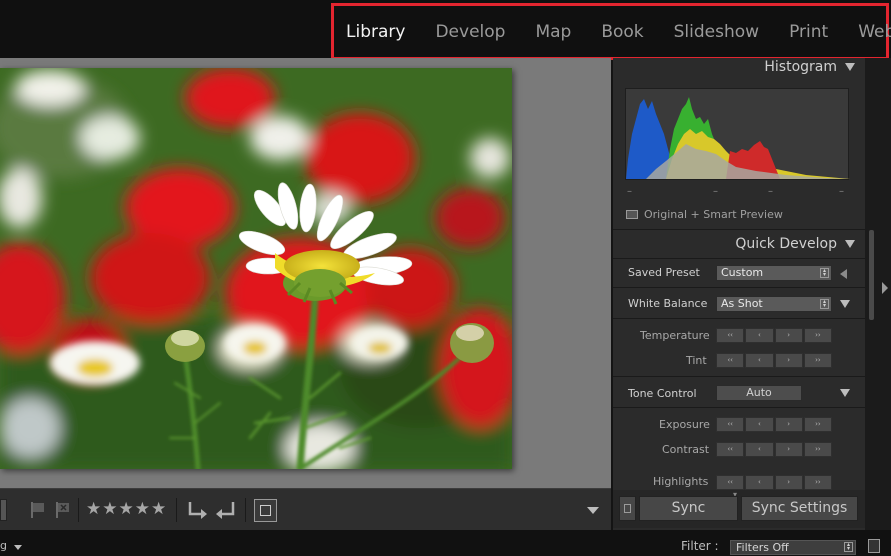 The height and width of the screenshot is (556, 891). I want to click on collapse-right-panel-icon, so click(885, 288).